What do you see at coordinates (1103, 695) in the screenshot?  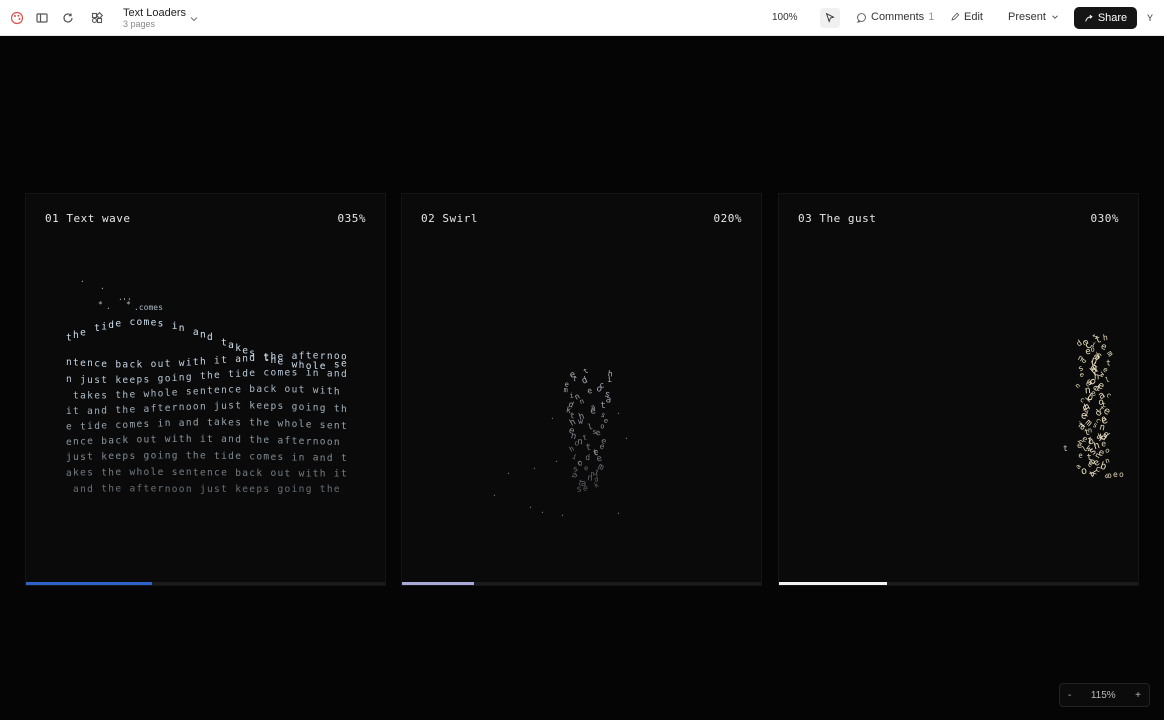 I see `zoom-value: 115%` at bounding box center [1103, 695].